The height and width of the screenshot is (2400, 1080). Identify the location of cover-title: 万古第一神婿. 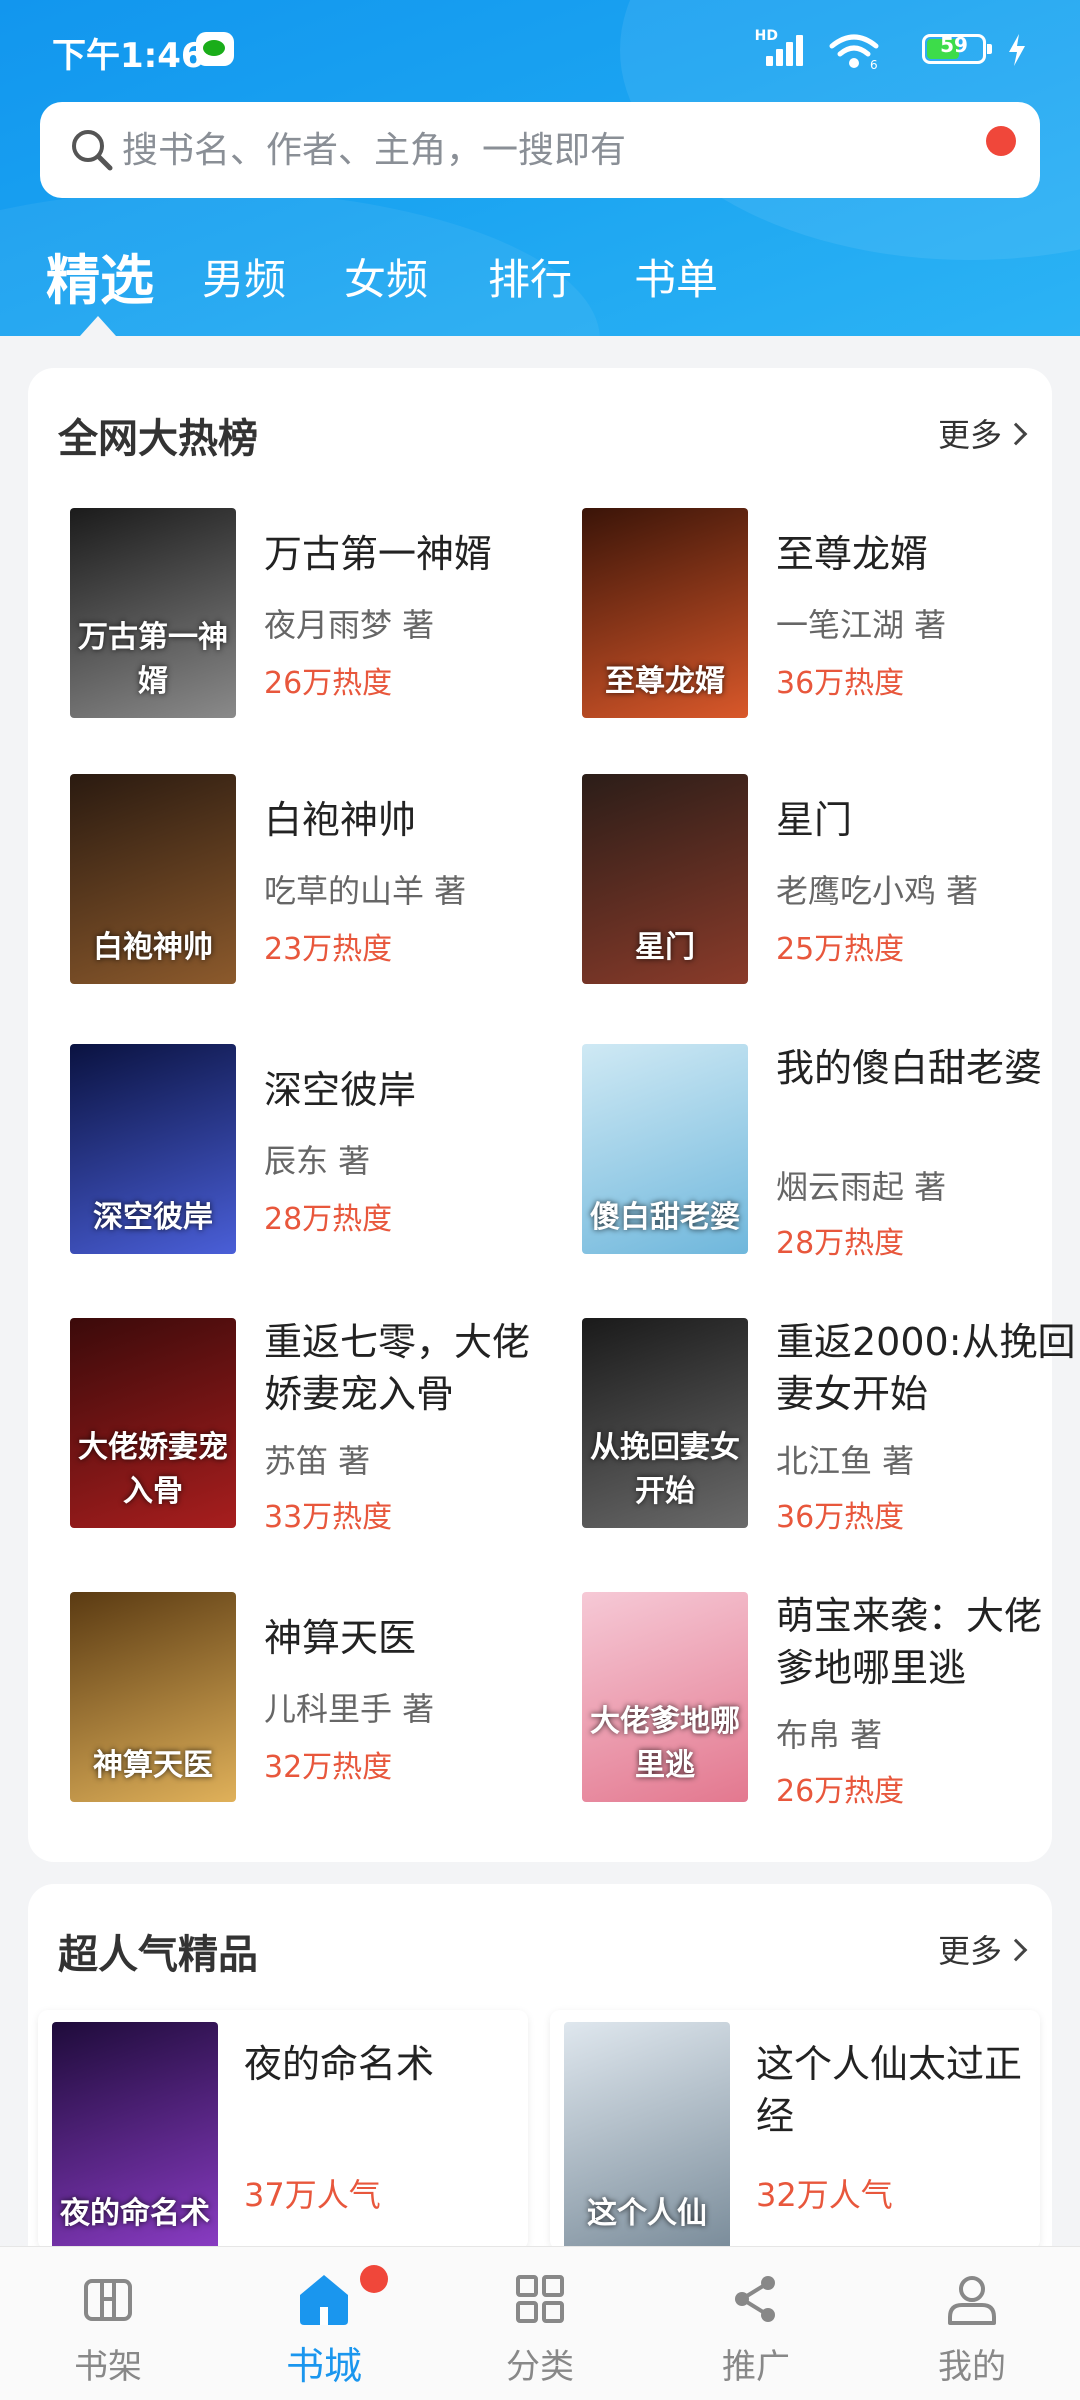
(153, 659).